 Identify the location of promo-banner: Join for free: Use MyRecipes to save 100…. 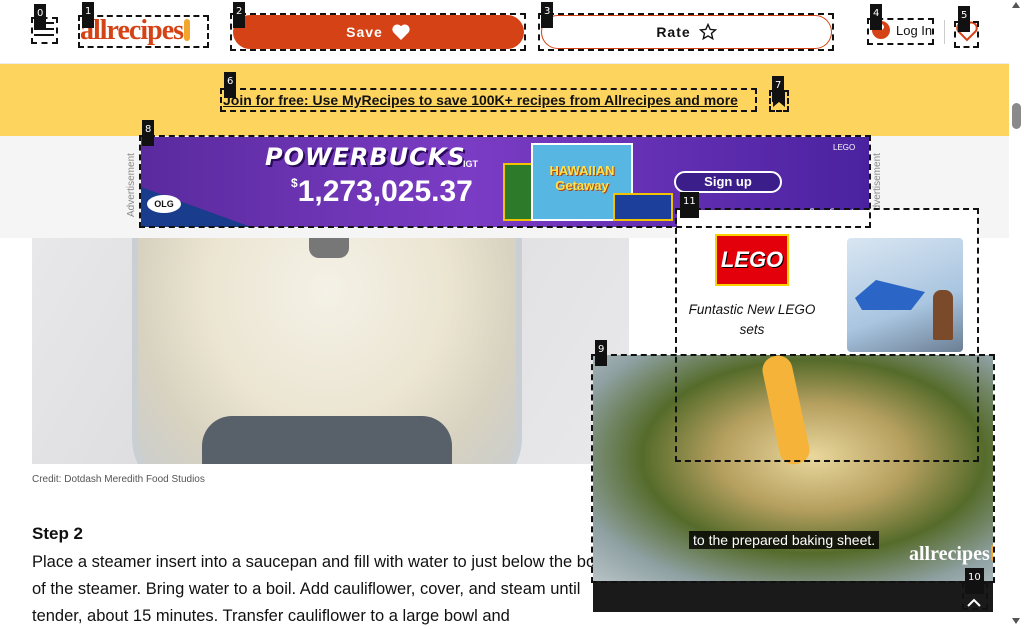
(504, 100).